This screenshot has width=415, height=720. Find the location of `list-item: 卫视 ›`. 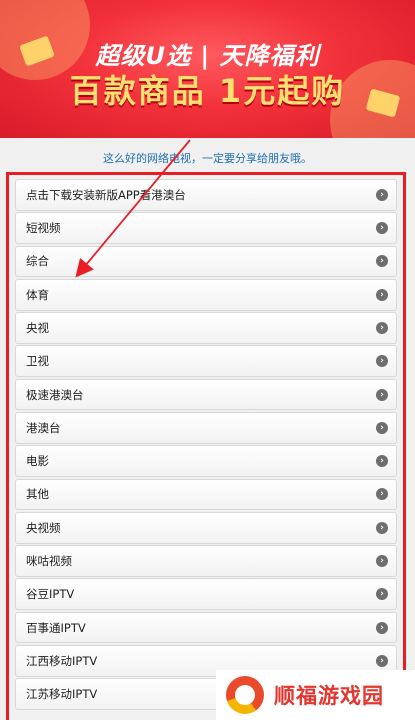

list-item: 卫视 › is located at coordinates (206, 361).